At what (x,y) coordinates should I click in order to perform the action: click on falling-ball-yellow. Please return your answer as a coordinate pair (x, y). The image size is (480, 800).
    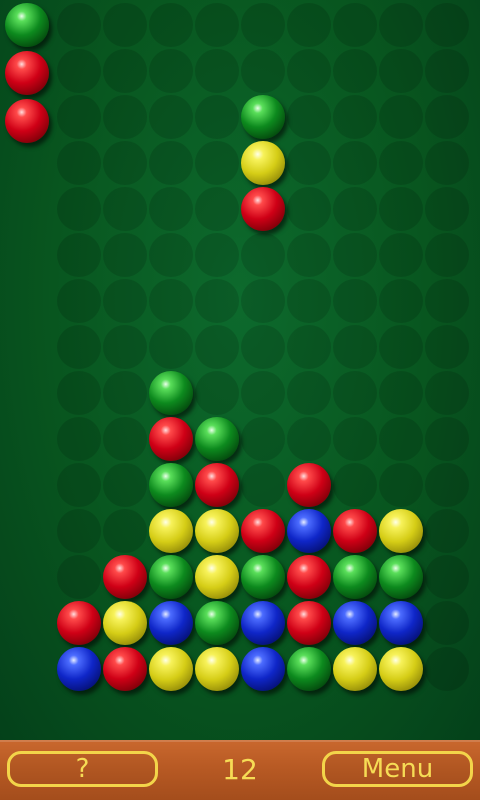
    Looking at the image, I should click on (263, 163).